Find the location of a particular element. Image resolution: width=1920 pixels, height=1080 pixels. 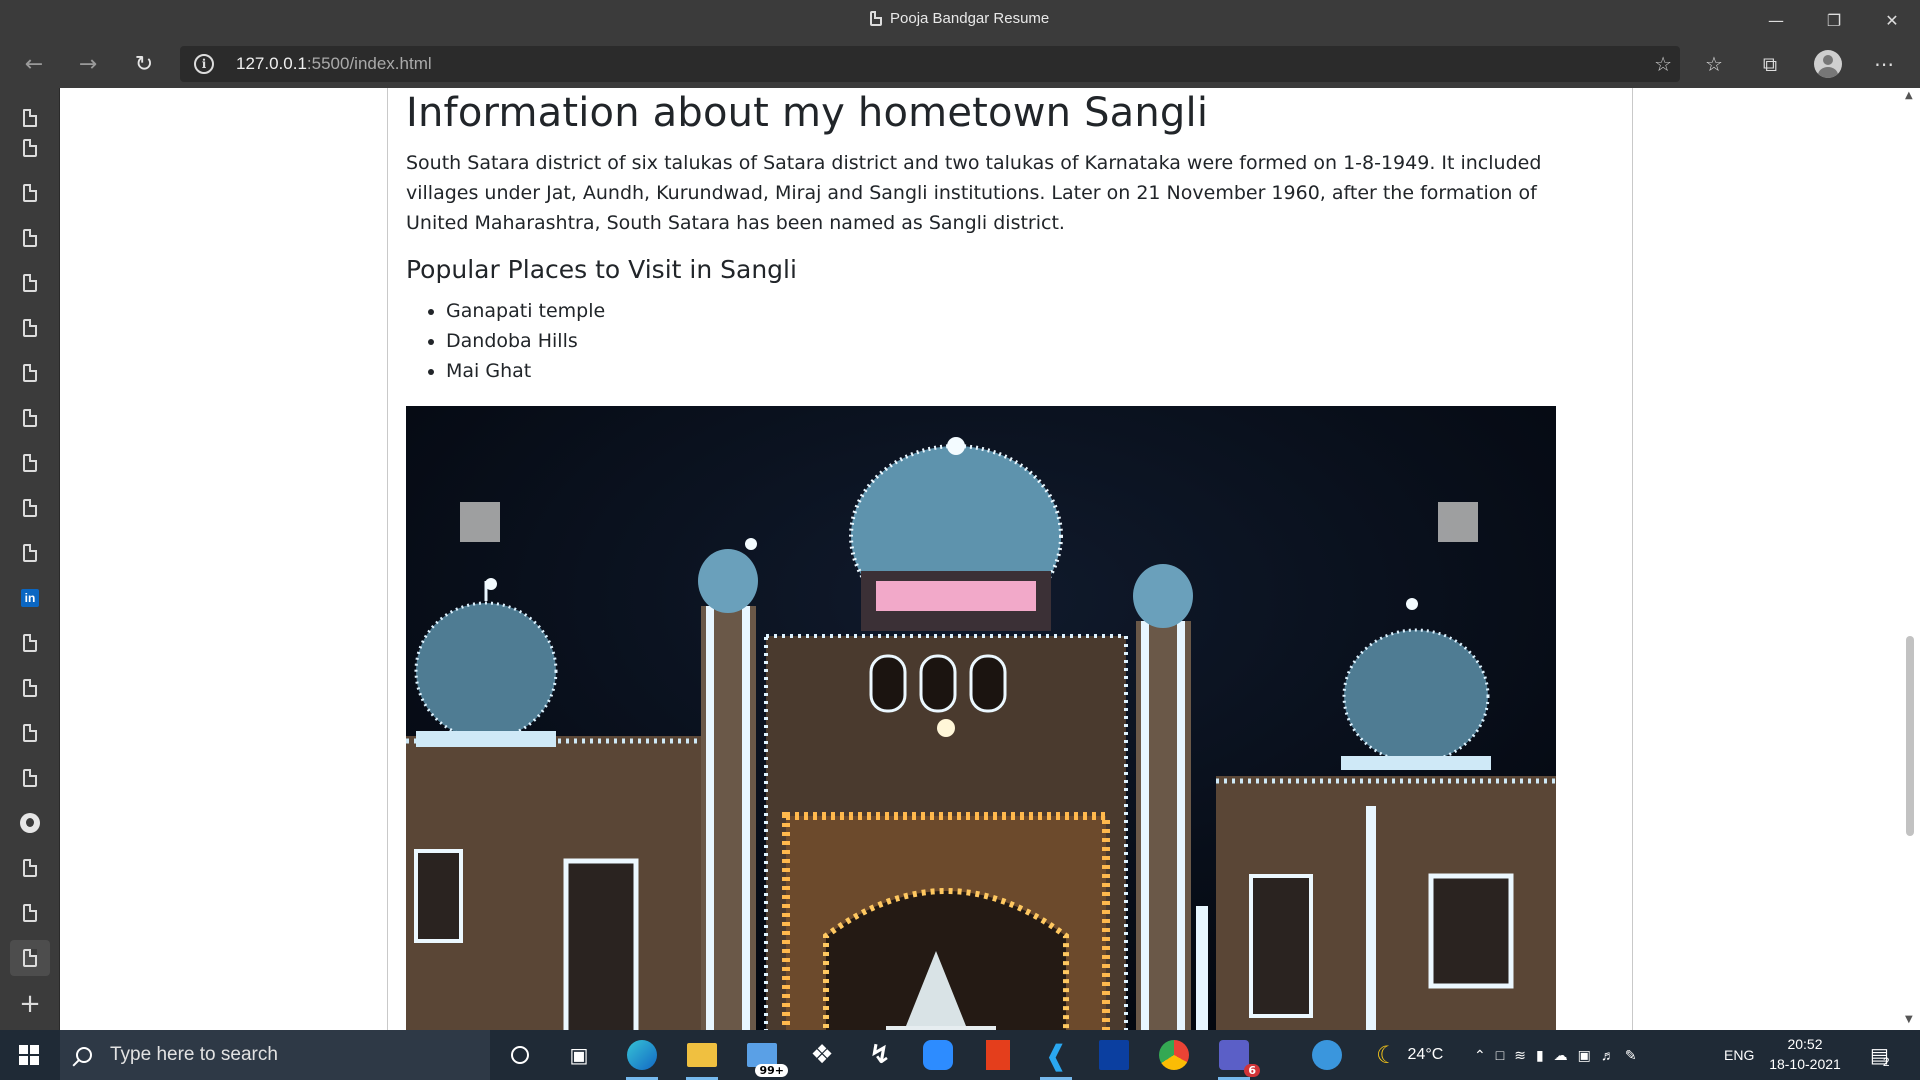

teams-badge: 6 is located at coordinates (1252, 1070).